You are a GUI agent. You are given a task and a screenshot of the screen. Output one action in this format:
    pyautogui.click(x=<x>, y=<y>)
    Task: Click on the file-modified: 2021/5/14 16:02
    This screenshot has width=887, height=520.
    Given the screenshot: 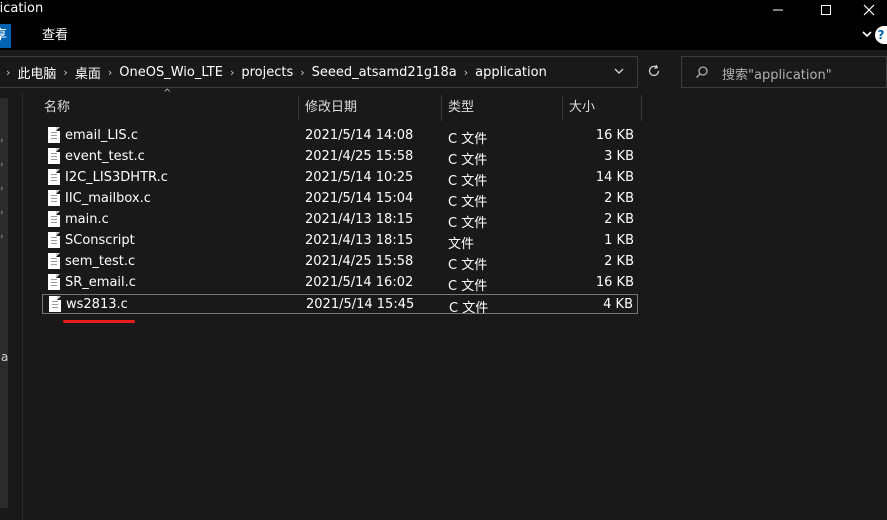 What is the action you would take?
    pyautogui.click(x=359, y=282)
    